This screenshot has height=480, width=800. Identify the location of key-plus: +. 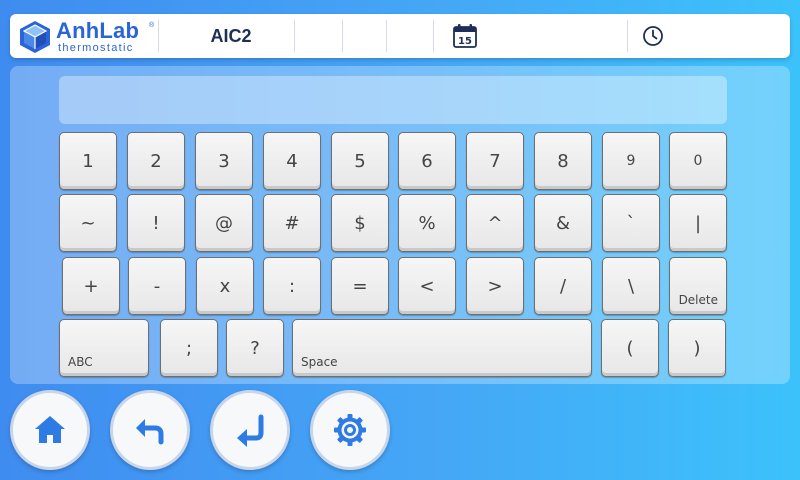
(91, 286).